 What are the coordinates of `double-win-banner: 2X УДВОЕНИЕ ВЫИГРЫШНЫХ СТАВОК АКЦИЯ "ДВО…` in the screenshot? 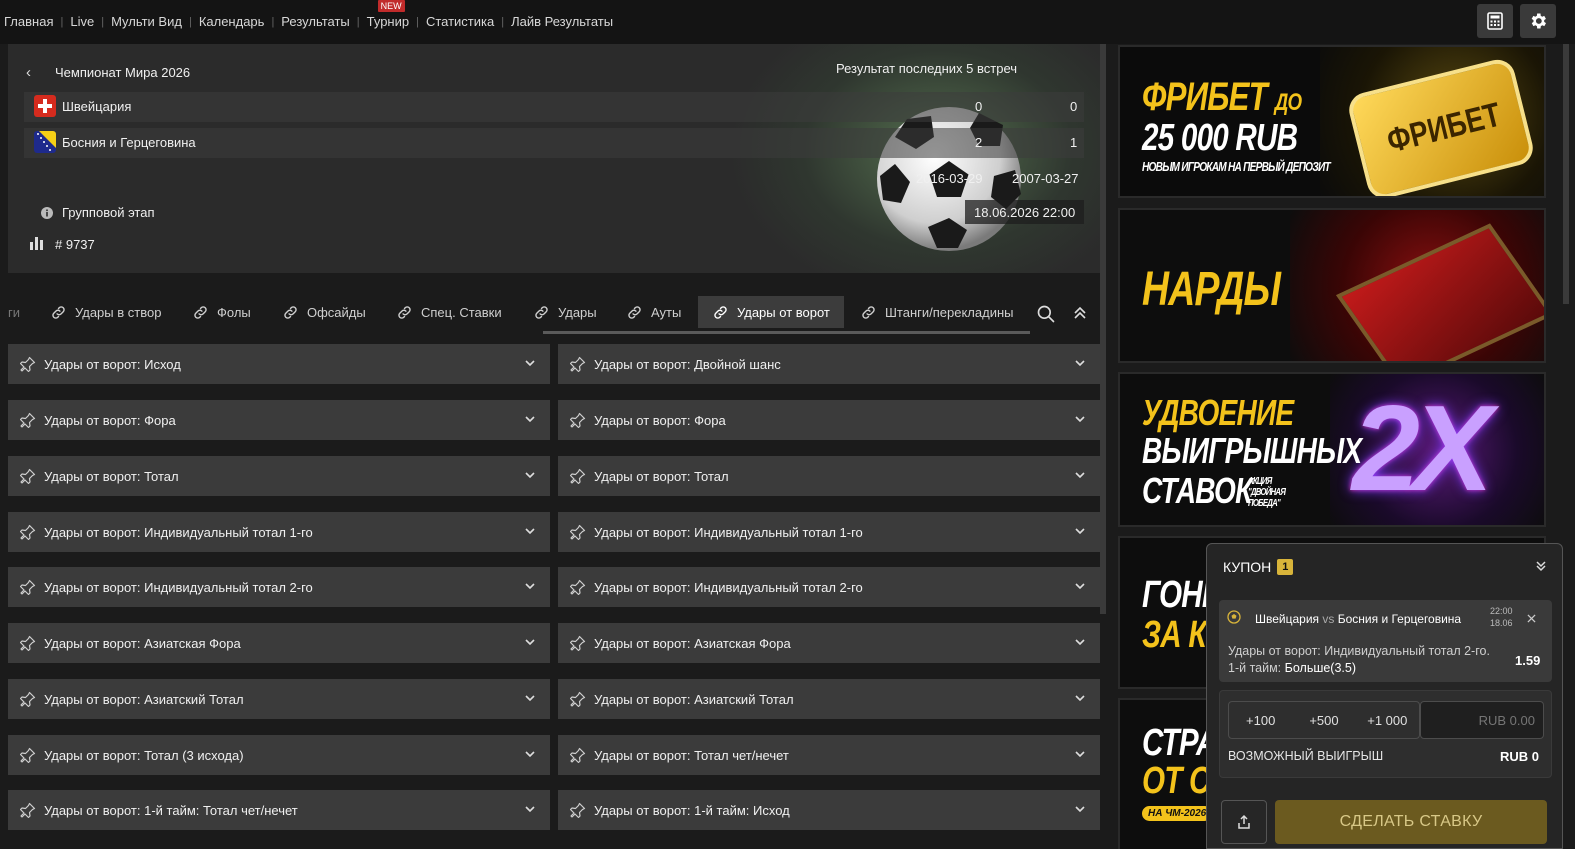 It's located at (1332, 449).